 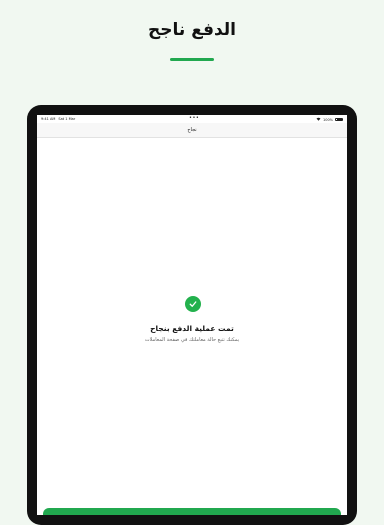 I want to click on nav-title: نجاح, so click(x=192, y=130).